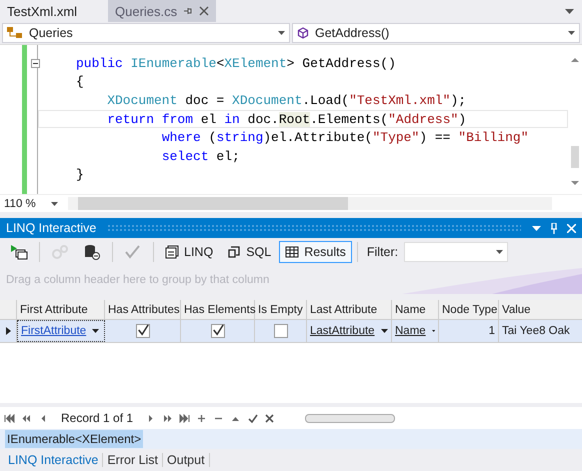 This screenshot has height=471, width=582. What do you see at coordinates (133, 460) in the screenshot?
I see `panel-tab: Error List` at bounding box center [133, 460].